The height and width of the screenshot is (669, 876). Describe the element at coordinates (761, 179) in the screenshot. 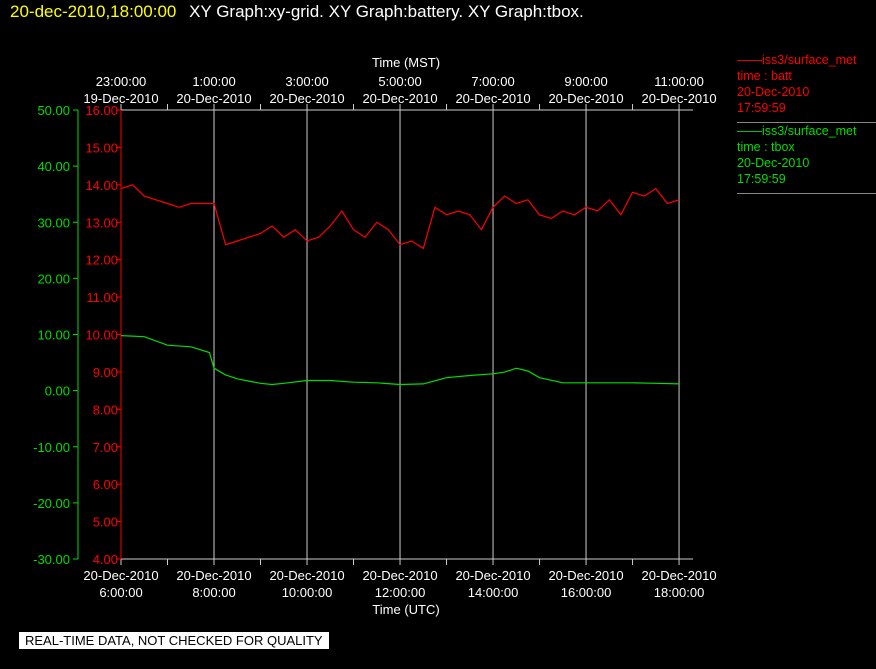

I see `legend-tbox-time: 17:59:59` at that location.